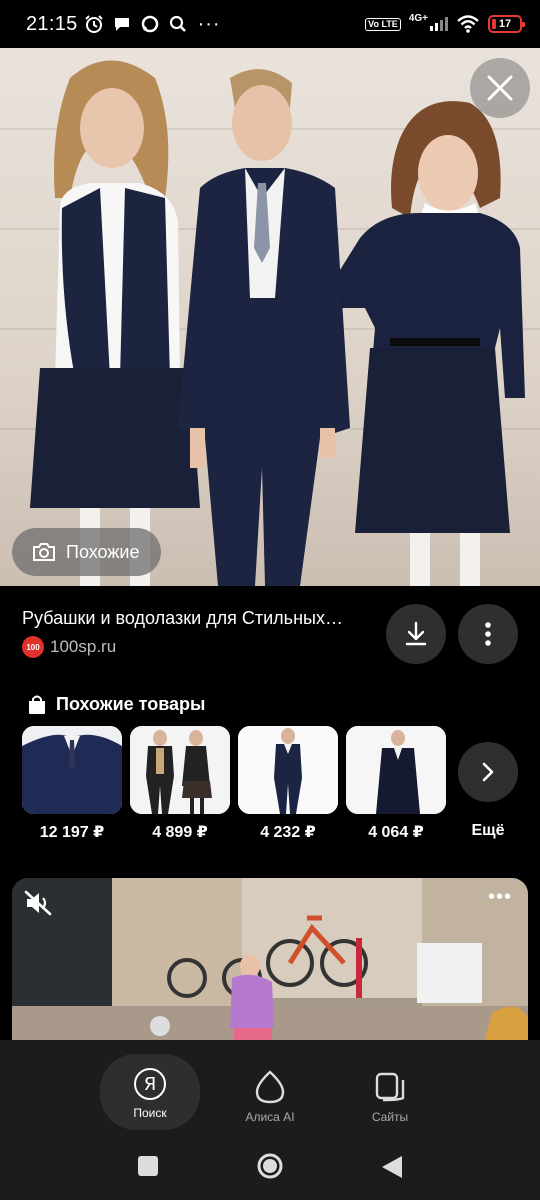 This screenshot has height=1200, width=540. I want to click on nav-alice: Алиса AI, so click(270, 1092).